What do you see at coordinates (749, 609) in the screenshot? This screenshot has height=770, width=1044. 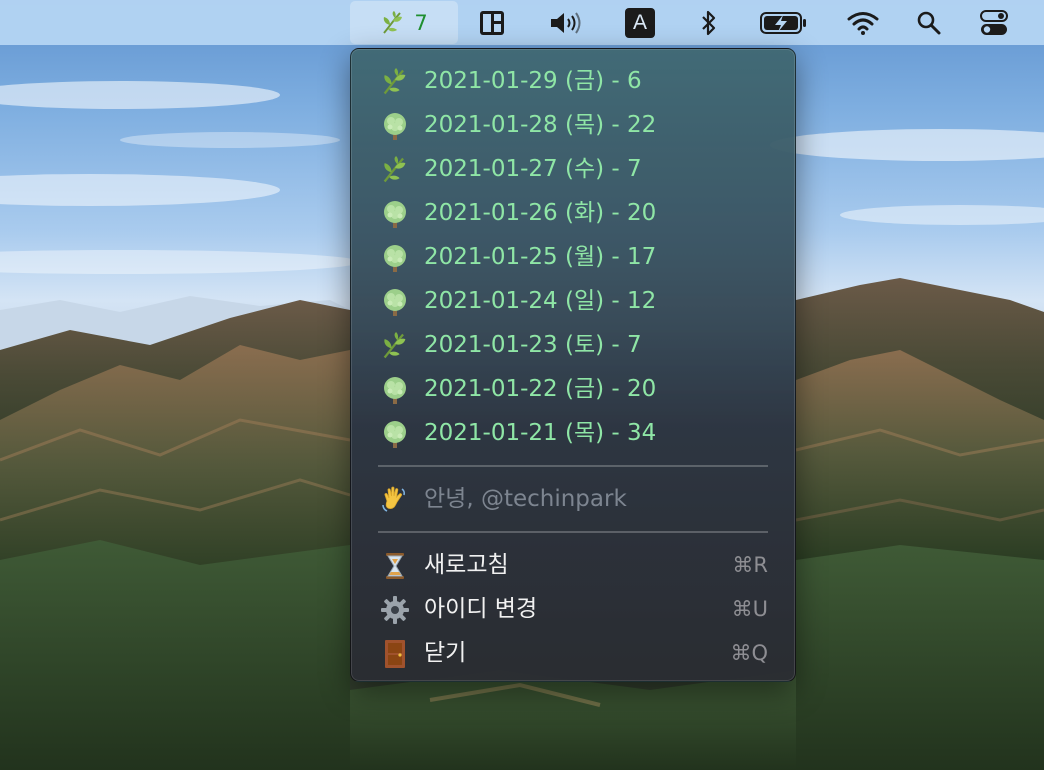 I see `keyboard-shortcut: ⌘U` at bounding box center [749, 609].